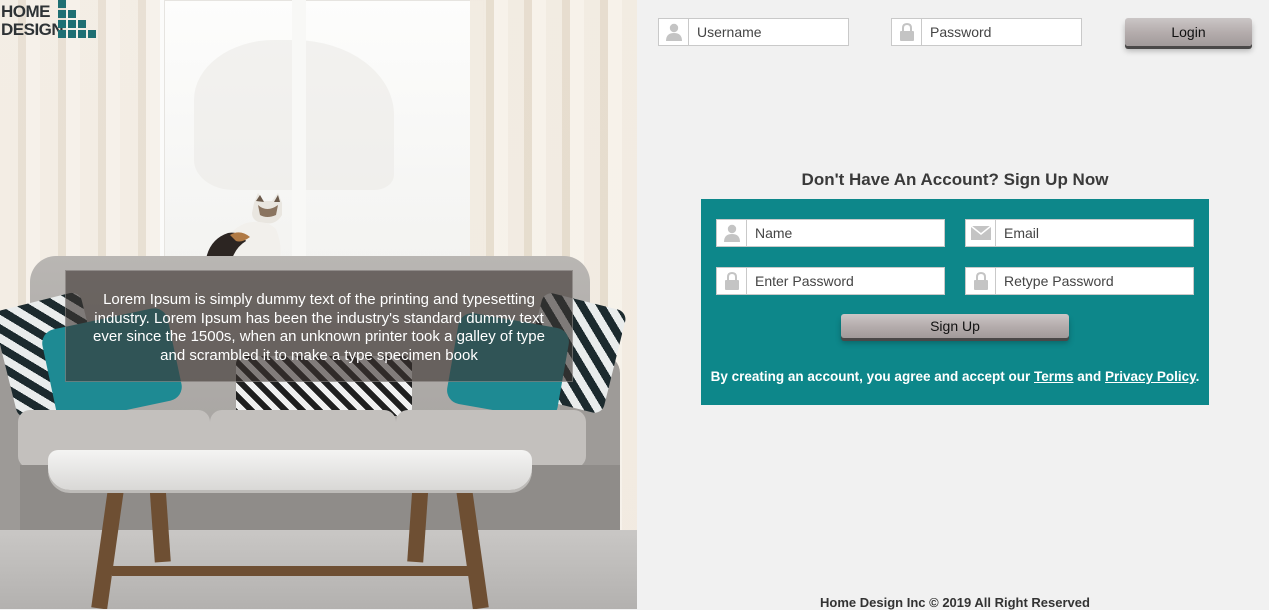 This screenshot has height=610, width=1269. Describe the element at coordinates (290, 470) in the screenshot. I see `coffee-table` at that location.